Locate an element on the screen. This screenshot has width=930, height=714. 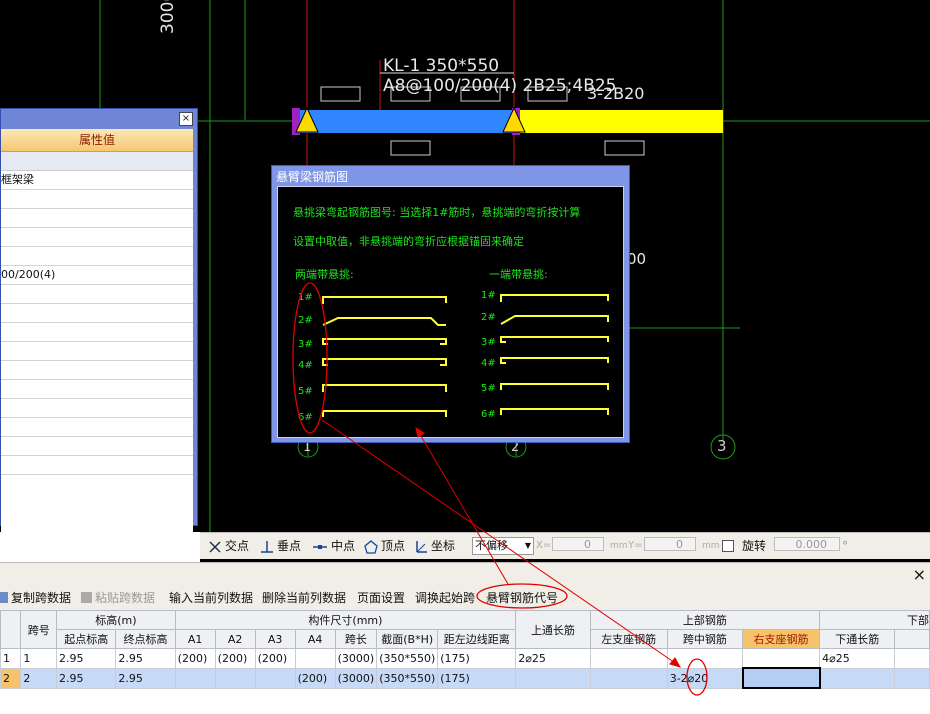
cantilever-code-button: 悬臂钢筋代号 is located at coordinates (522, 597).